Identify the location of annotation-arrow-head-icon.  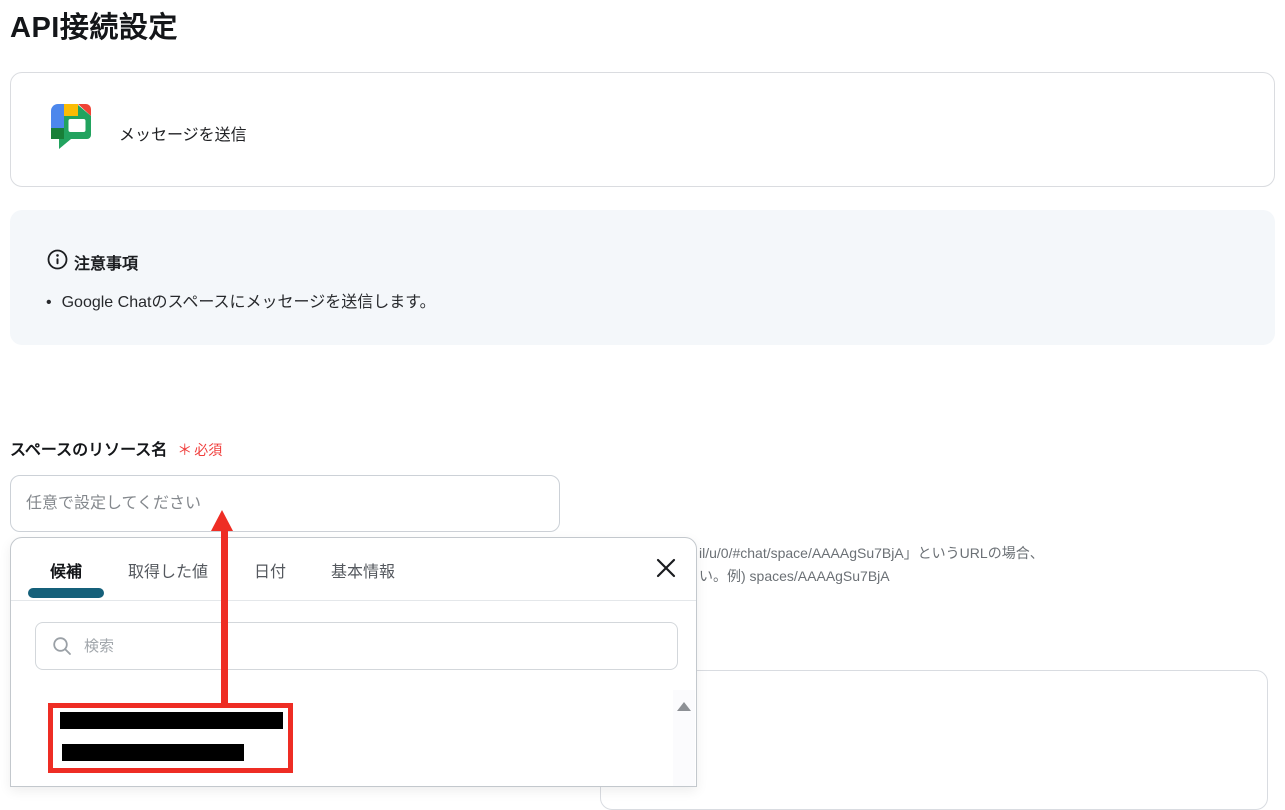
(222, 520).